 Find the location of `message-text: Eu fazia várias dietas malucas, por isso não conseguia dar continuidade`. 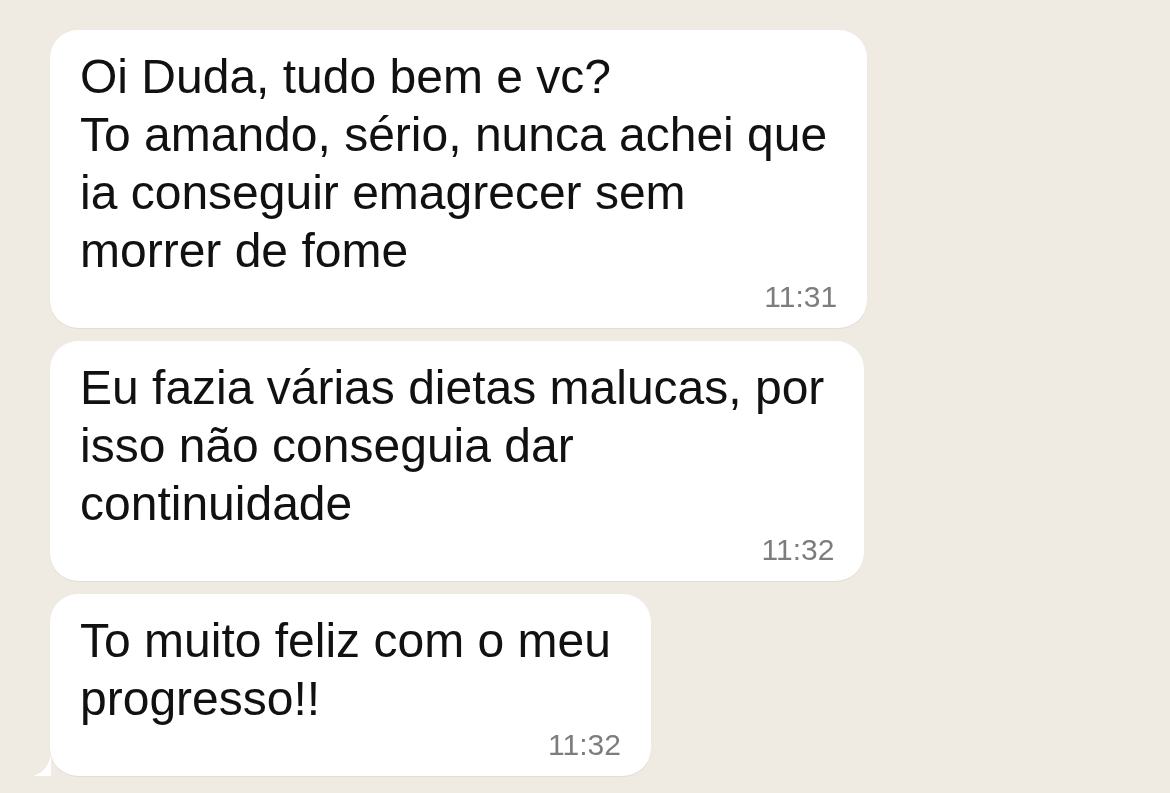

message-text: Eu fazia várias dietas malucas, por isso não conseguia dar continuidade is located at coordinates (452, 446).